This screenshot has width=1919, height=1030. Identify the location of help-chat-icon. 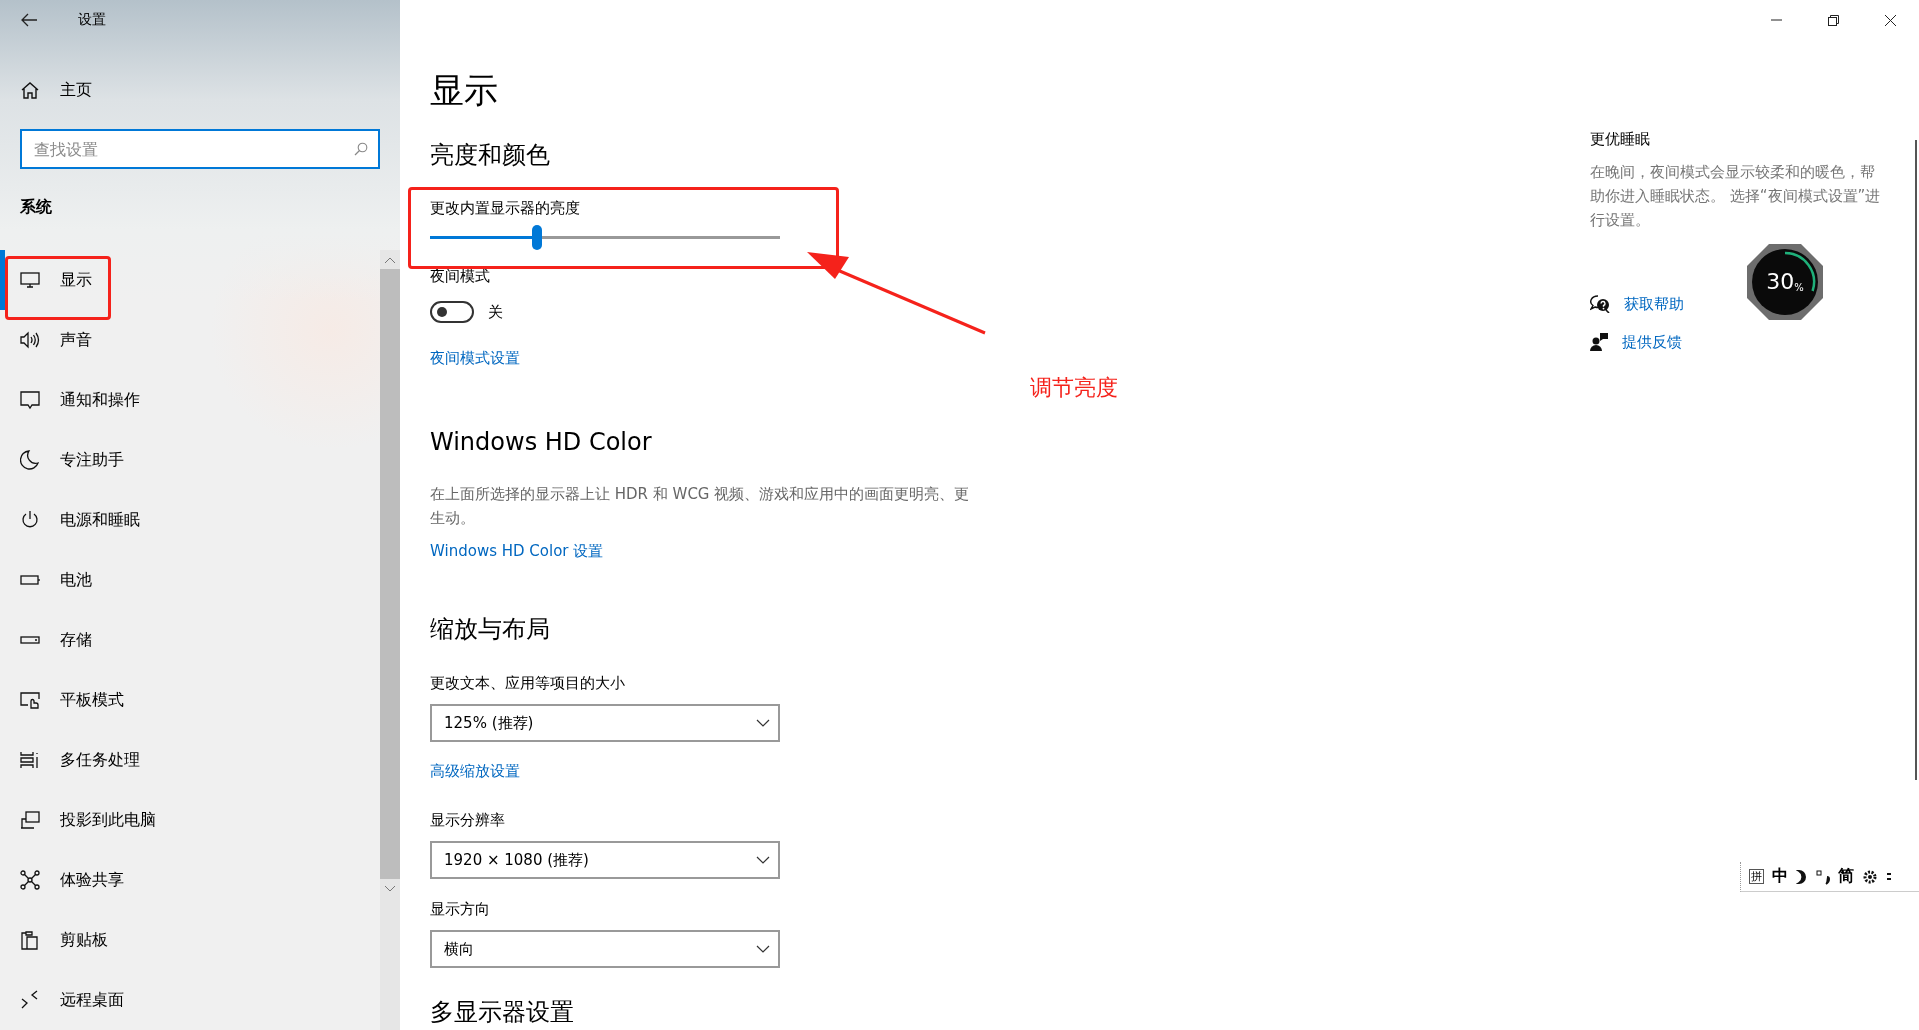
(1600, 304).